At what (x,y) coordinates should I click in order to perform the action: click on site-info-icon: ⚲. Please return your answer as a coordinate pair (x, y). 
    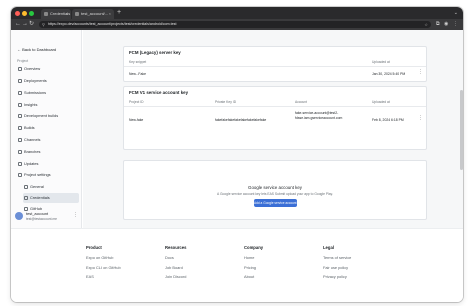
    Looking at the image, I should click on (43, 24).